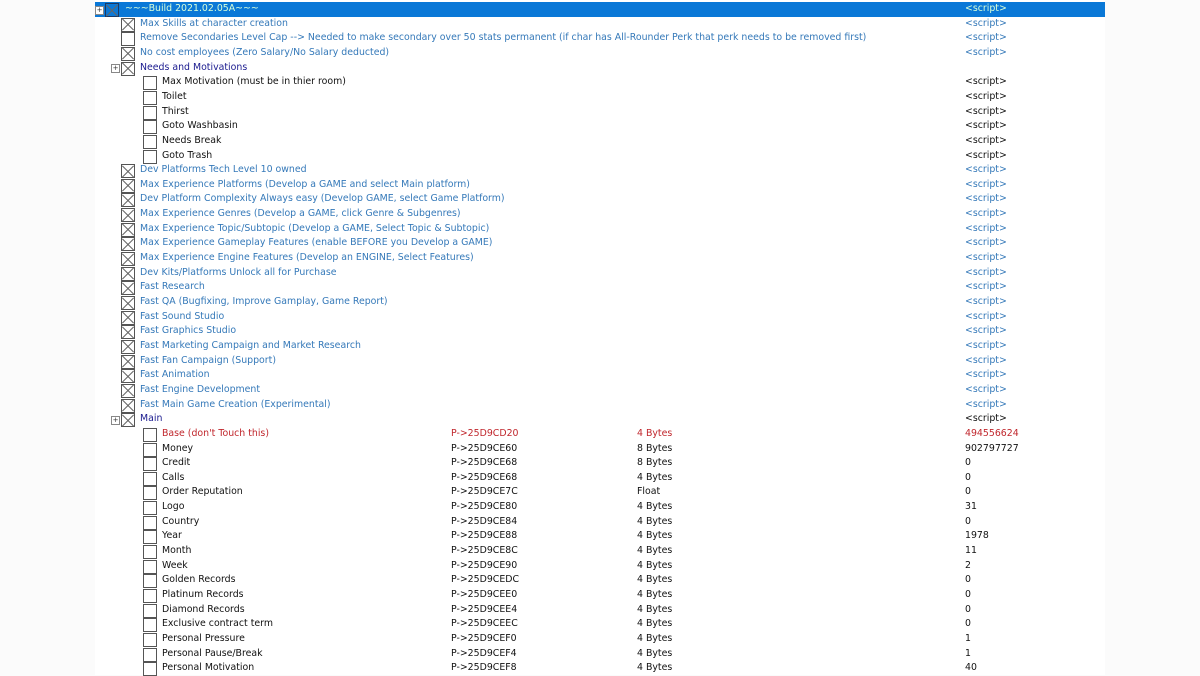  I want to click on entry-value: 40, so click(971, 668).